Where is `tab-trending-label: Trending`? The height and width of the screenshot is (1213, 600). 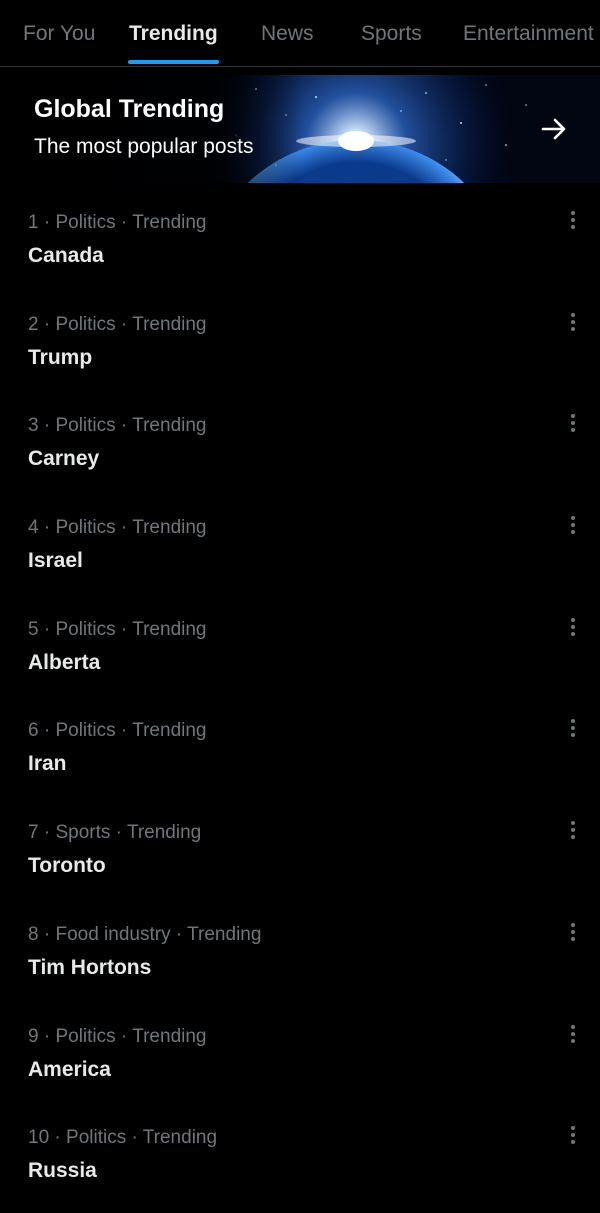 tab-trending-label: Trending is located at coordinates (173, 33).